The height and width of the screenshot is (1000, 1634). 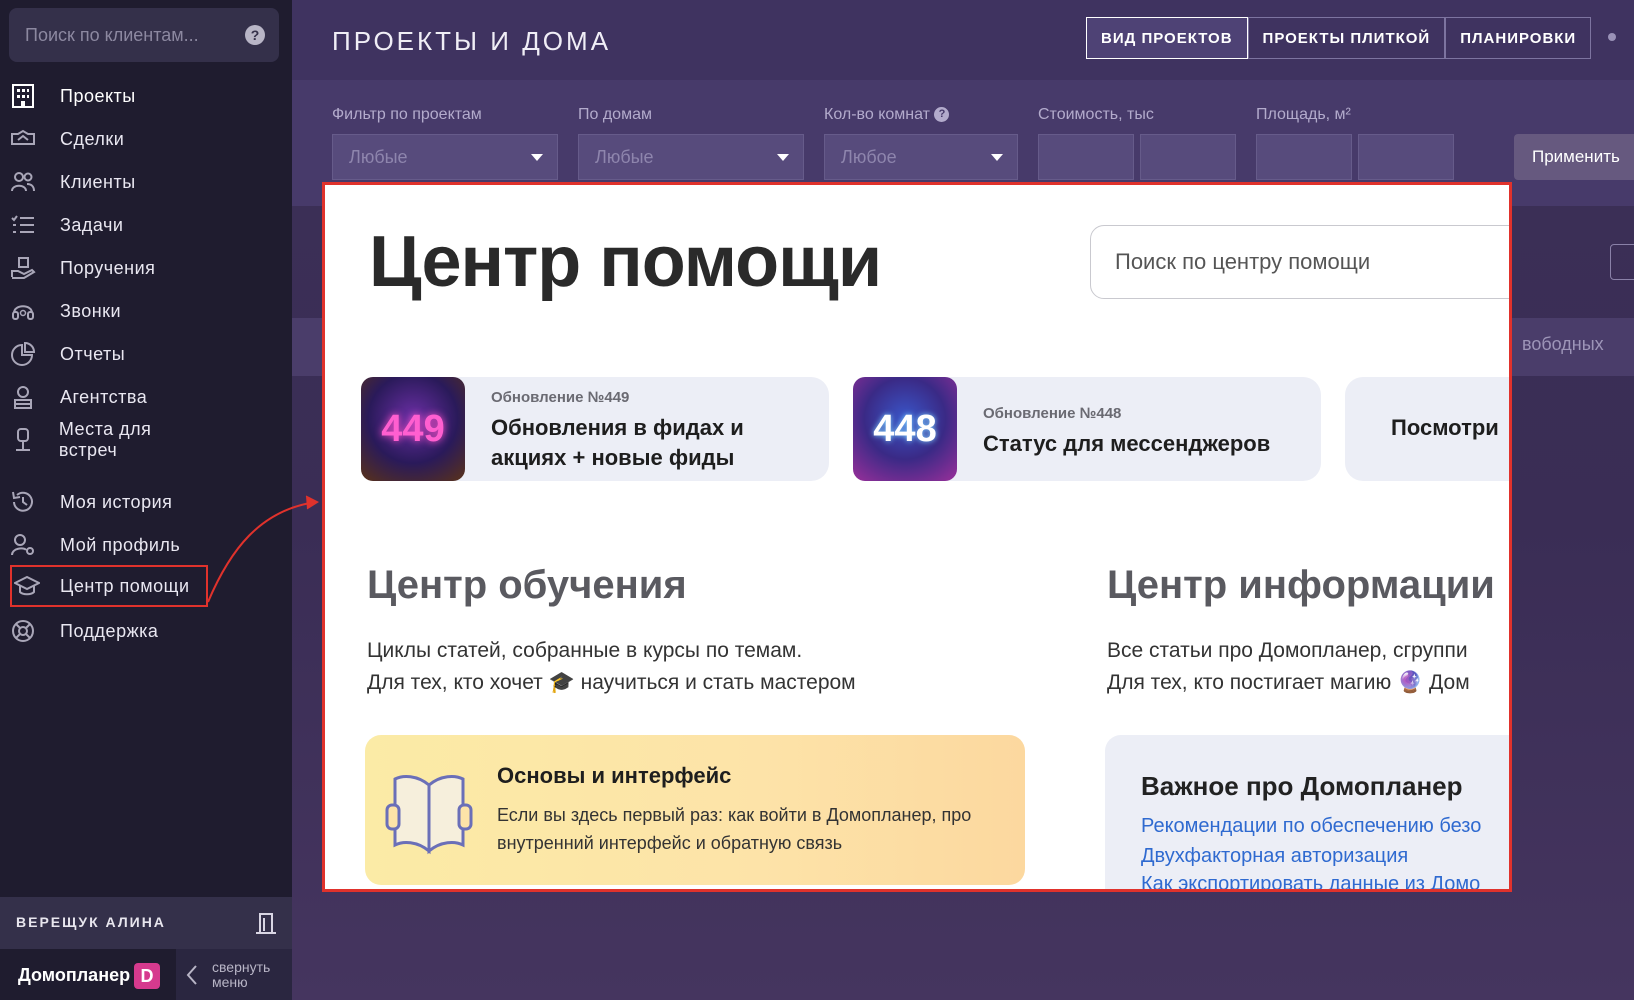 I want to click on update-more-title: Посмотри, so click(x=1445, y=427).